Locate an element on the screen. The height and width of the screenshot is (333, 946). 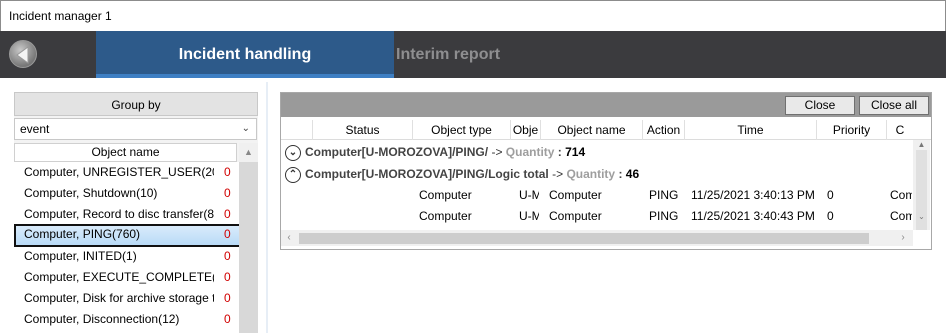
object-list-scrollbar: ▲ is located at coordinates (248, 238).